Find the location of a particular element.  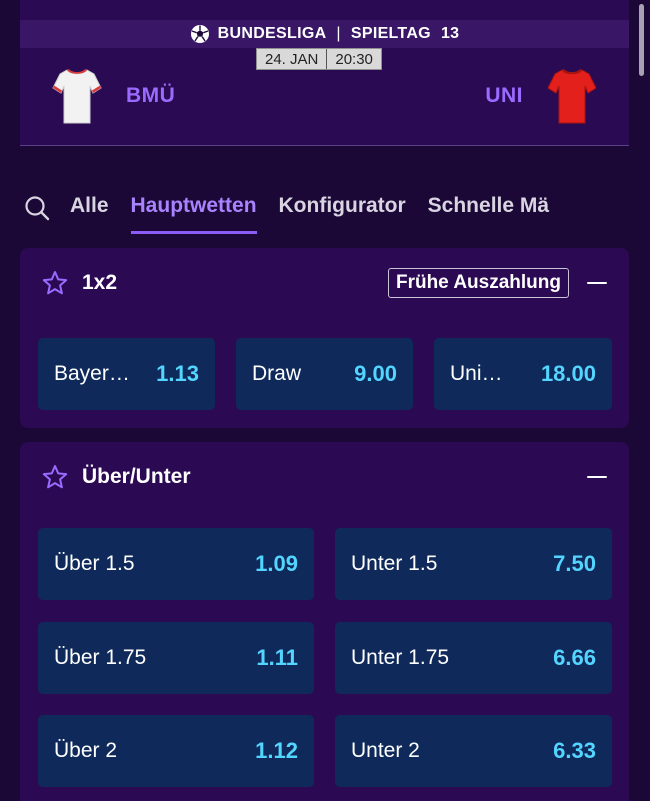

soccer-ball-icon is located at coordinates (200, 34).